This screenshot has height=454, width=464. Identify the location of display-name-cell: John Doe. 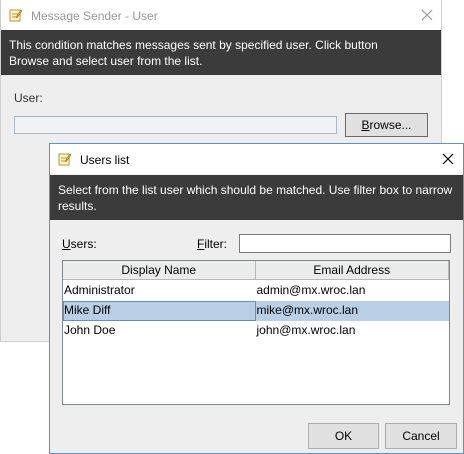
(90, 330).